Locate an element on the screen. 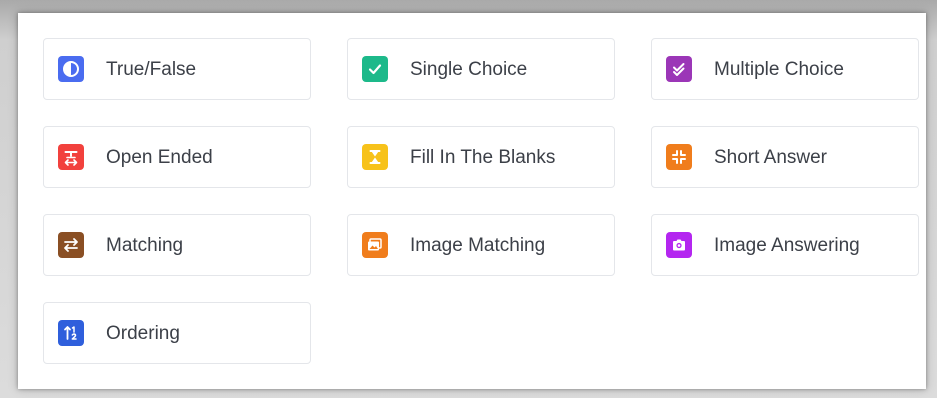 Image resolution: width=937 pixels, height=398 pixels. text-edit-icon is located at coordinates (71, 157).